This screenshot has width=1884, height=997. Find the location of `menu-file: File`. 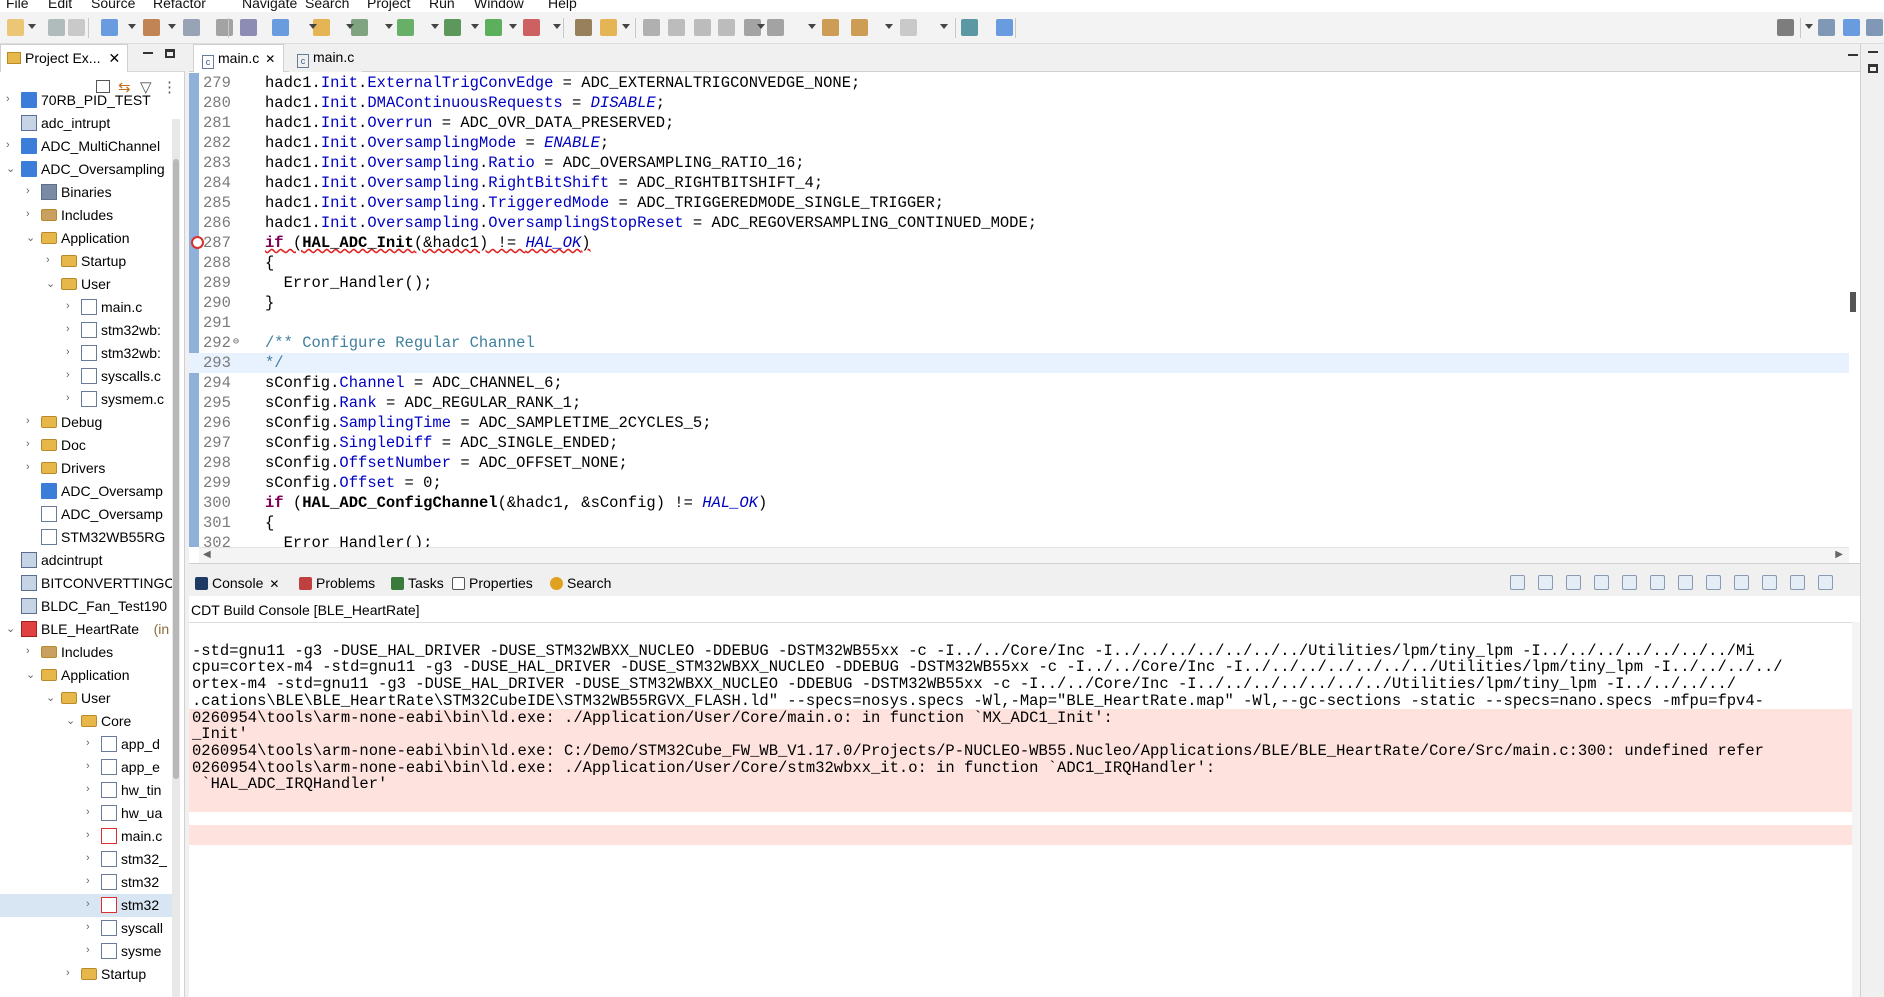

menu-file: File is located at coordinates (17, 5).